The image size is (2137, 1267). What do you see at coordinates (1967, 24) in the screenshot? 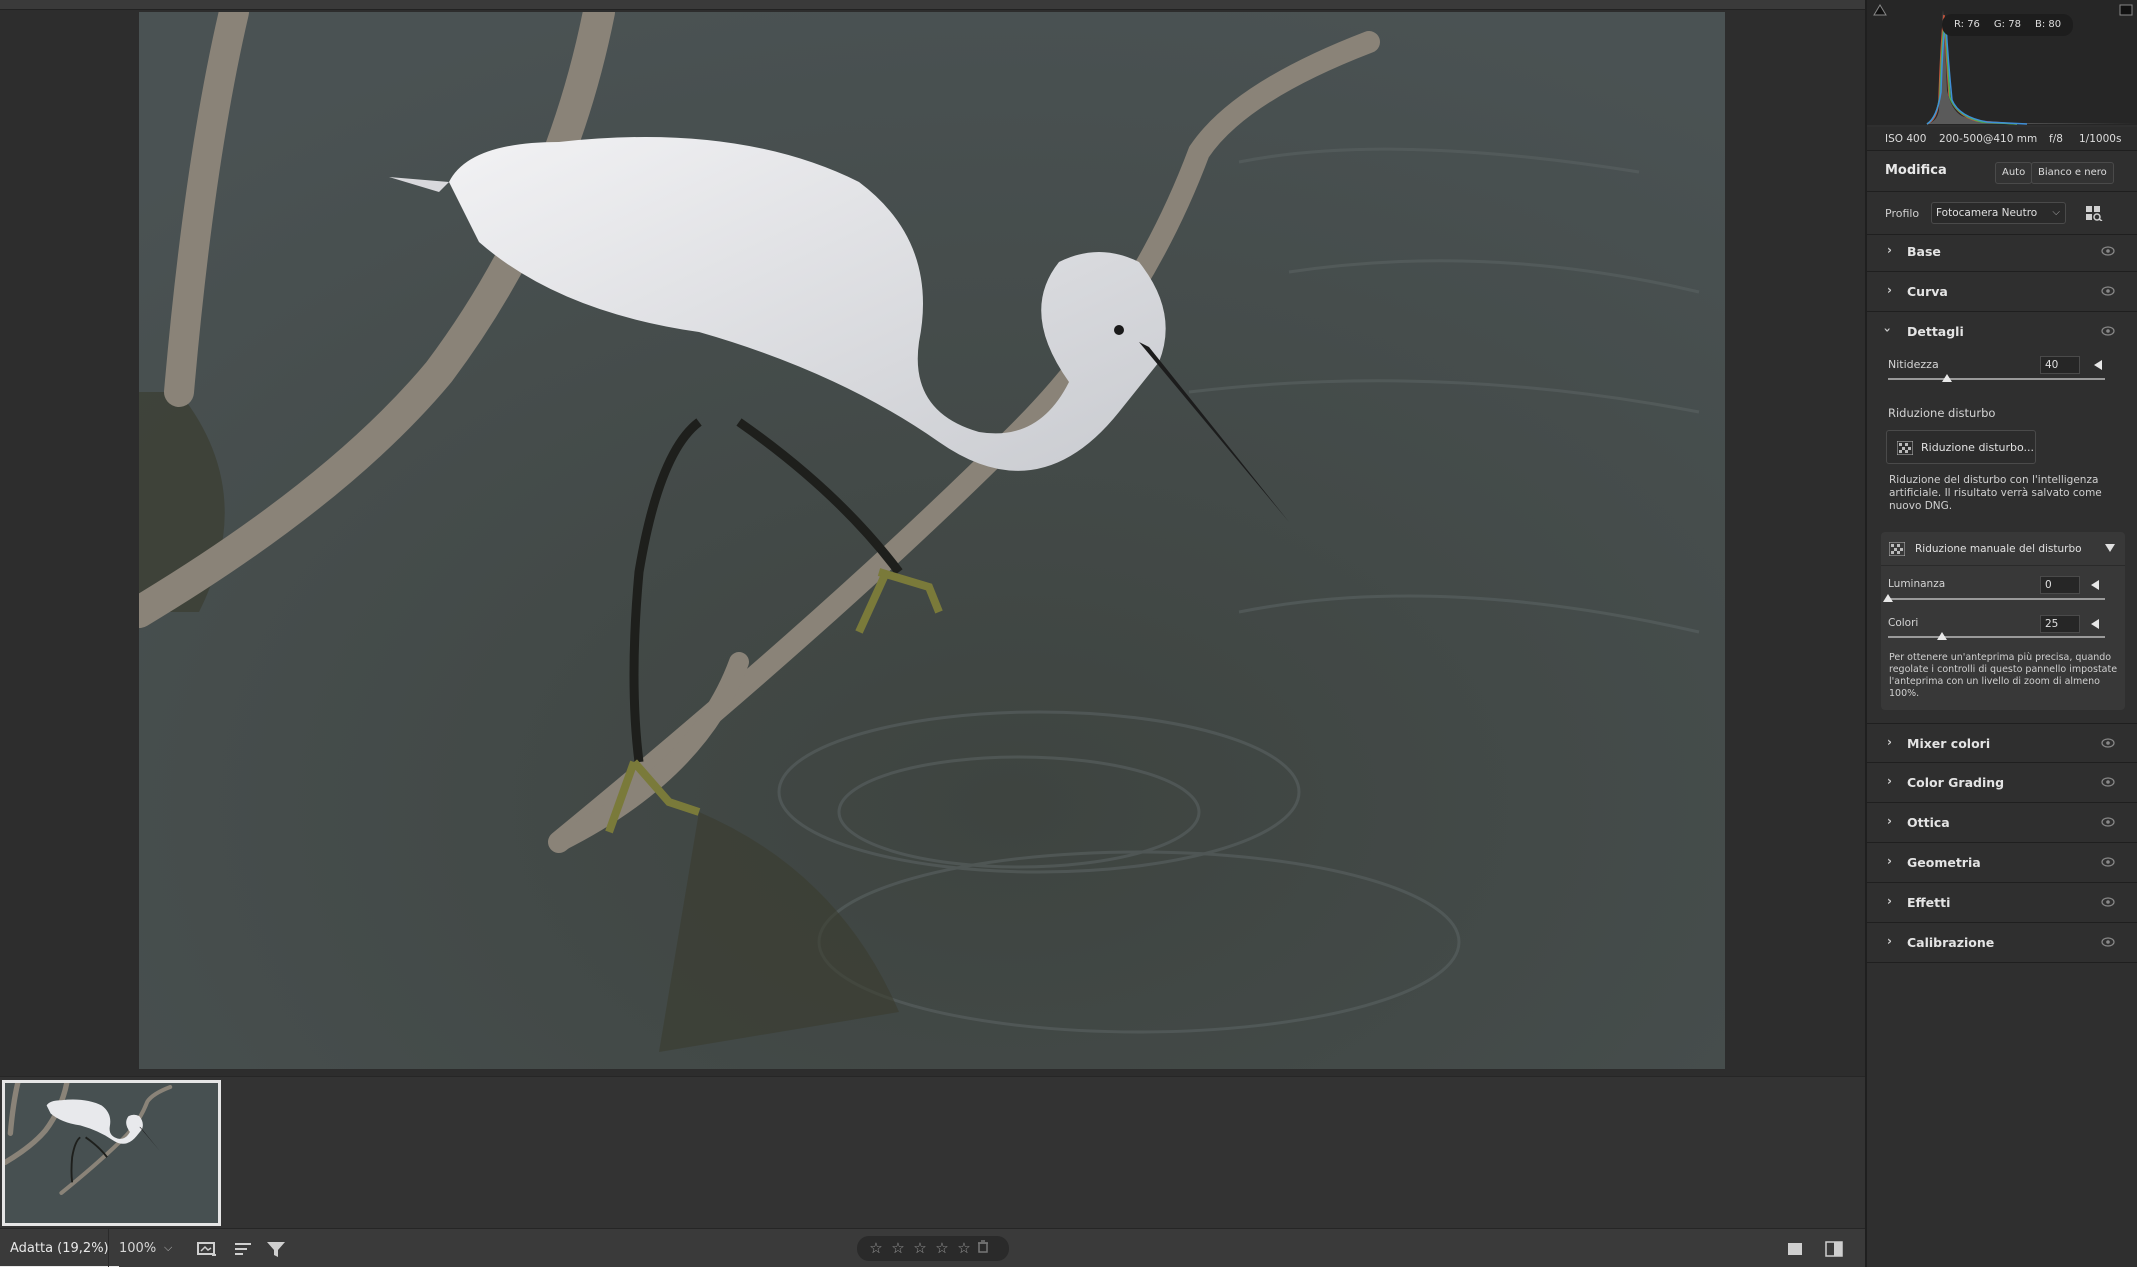
I see `red-value: R: 76` at bounding box center [1967, 24].